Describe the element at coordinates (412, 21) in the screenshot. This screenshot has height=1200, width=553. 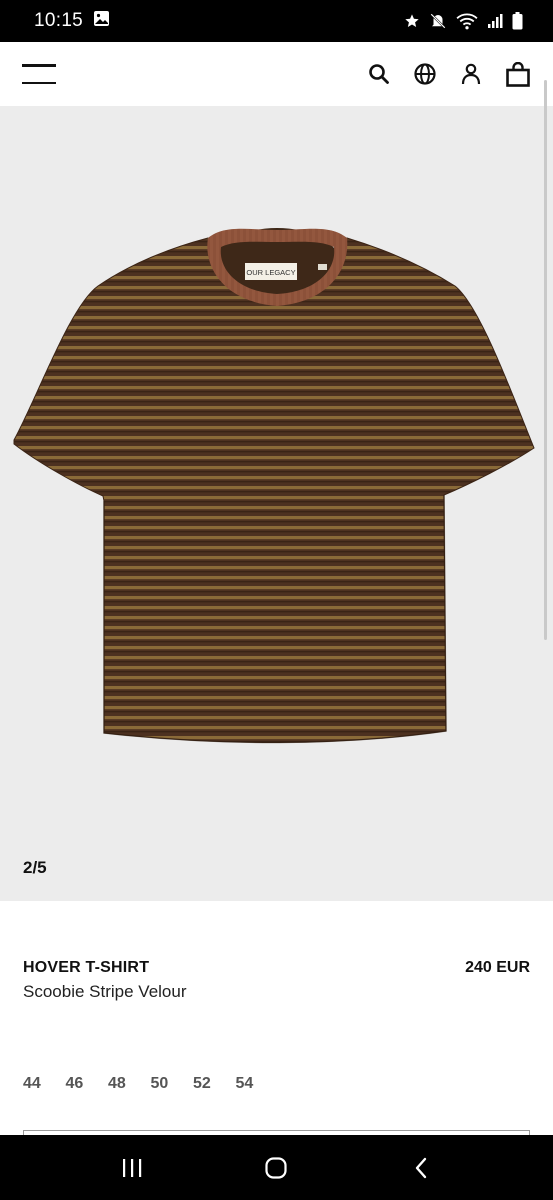
I see `star-icon` at that location.